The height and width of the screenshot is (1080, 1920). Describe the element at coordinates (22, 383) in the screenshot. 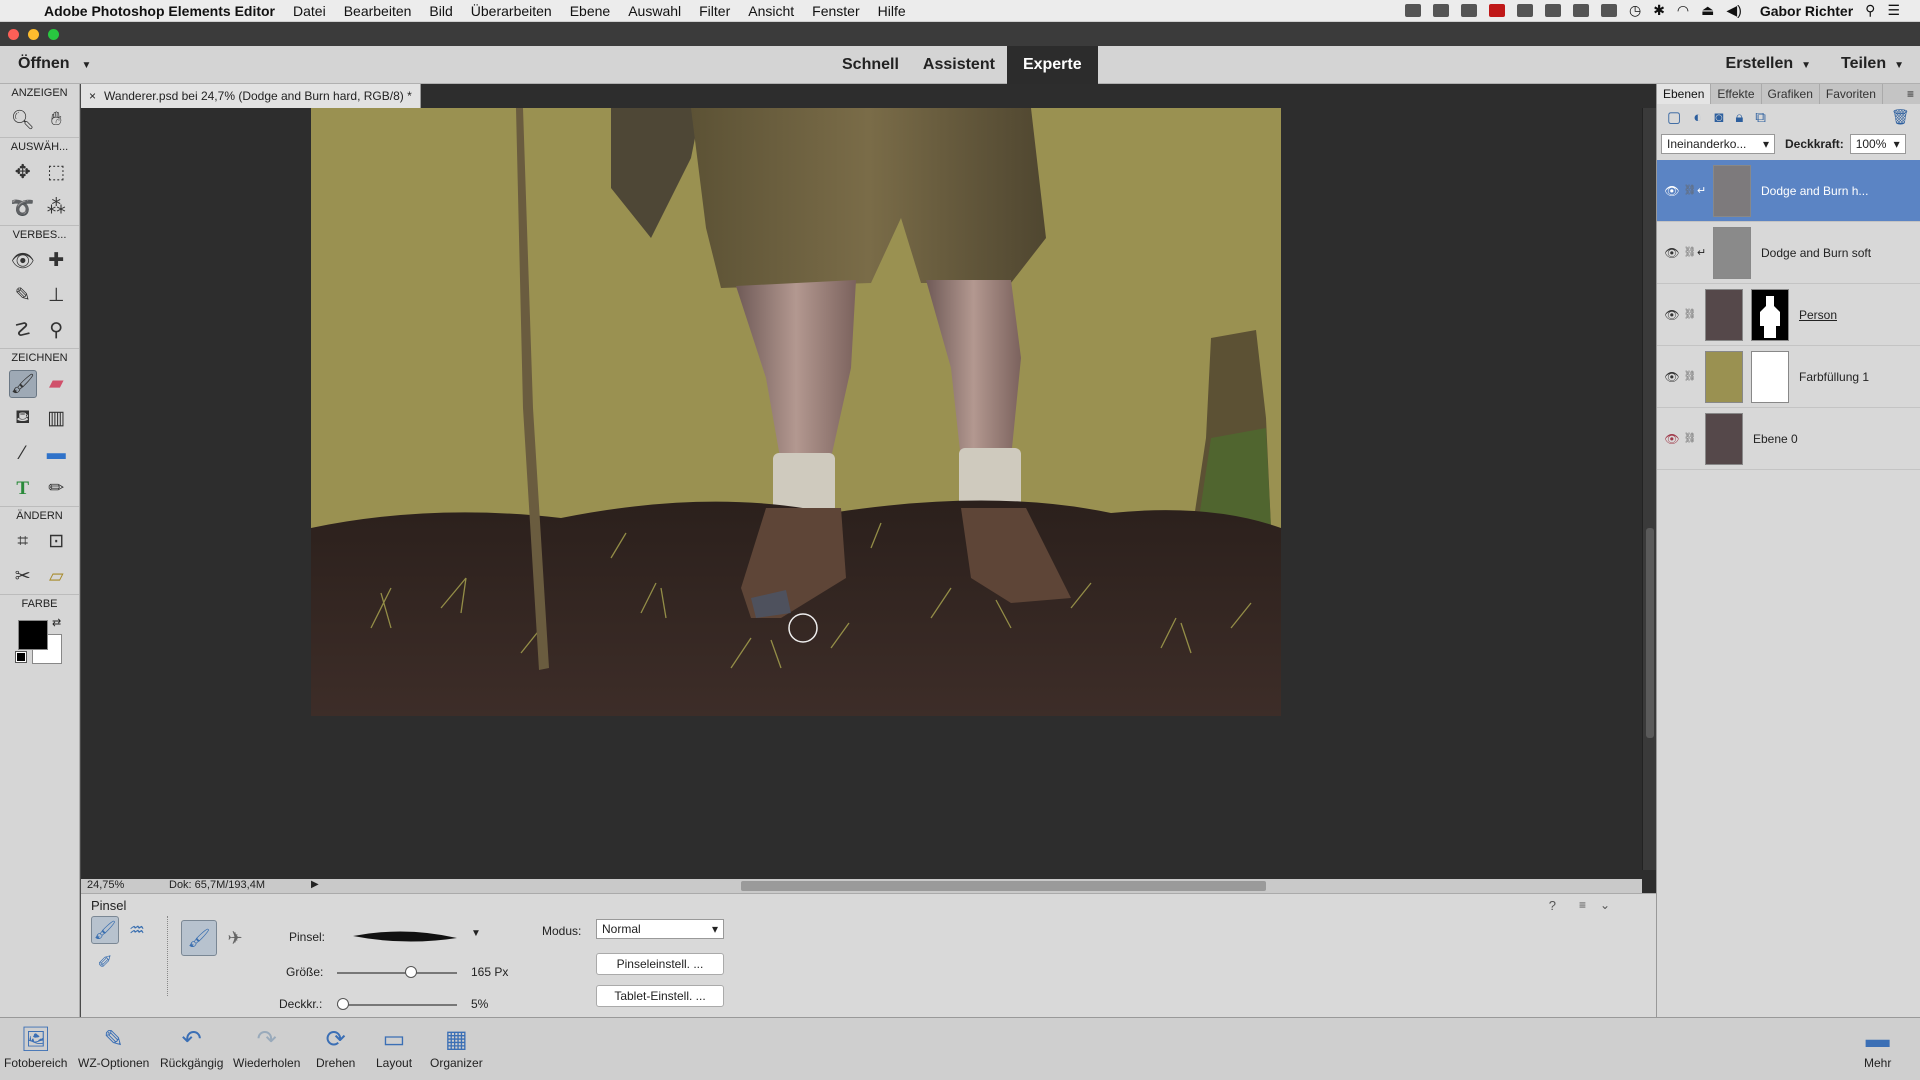

I see `brush-tool-icon: 🖌︎` at that location.